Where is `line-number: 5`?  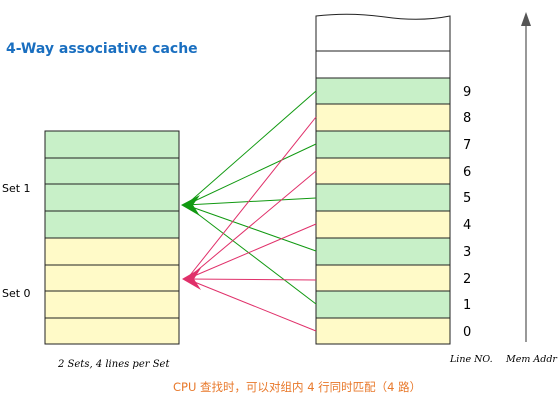 line-number: 5 is located at coordinates (467, 198).